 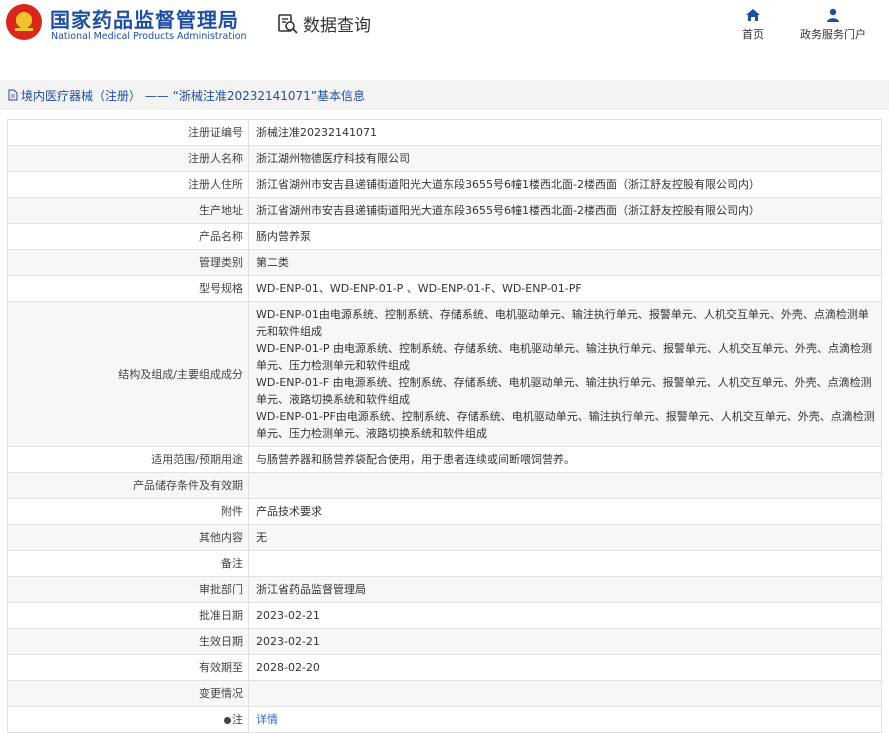 What do you see at coordinates (237, 719) in the screenshot?
I see `note-label: 注` at bounding box center [237, 719].